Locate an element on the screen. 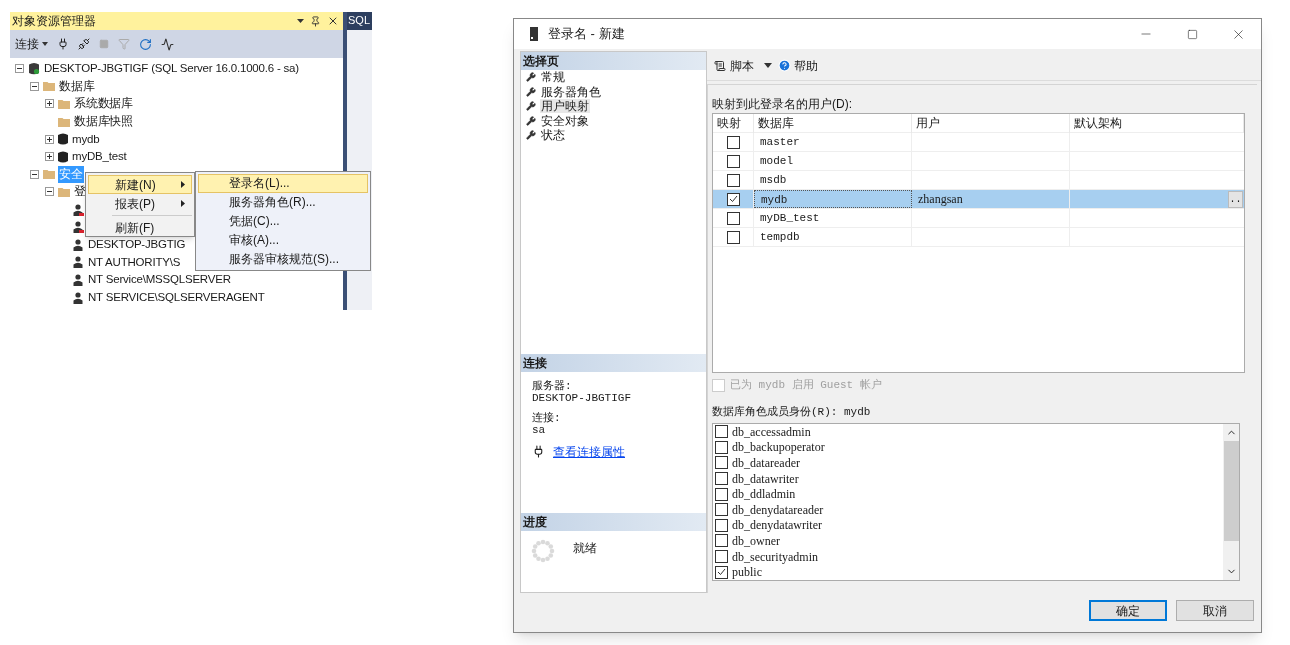 This screenshot has height=645, width=1290. section-header: 连接 is located at coordinates (613, 363).